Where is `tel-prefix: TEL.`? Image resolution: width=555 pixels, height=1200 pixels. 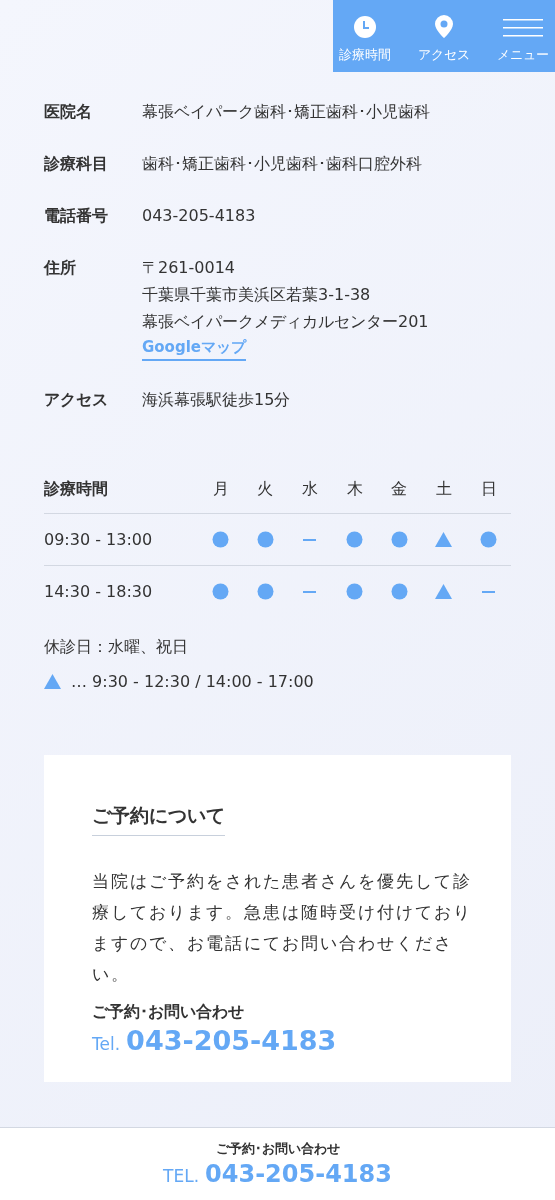
tel-prefix: TEL. is located at coordinates (181, 1176).